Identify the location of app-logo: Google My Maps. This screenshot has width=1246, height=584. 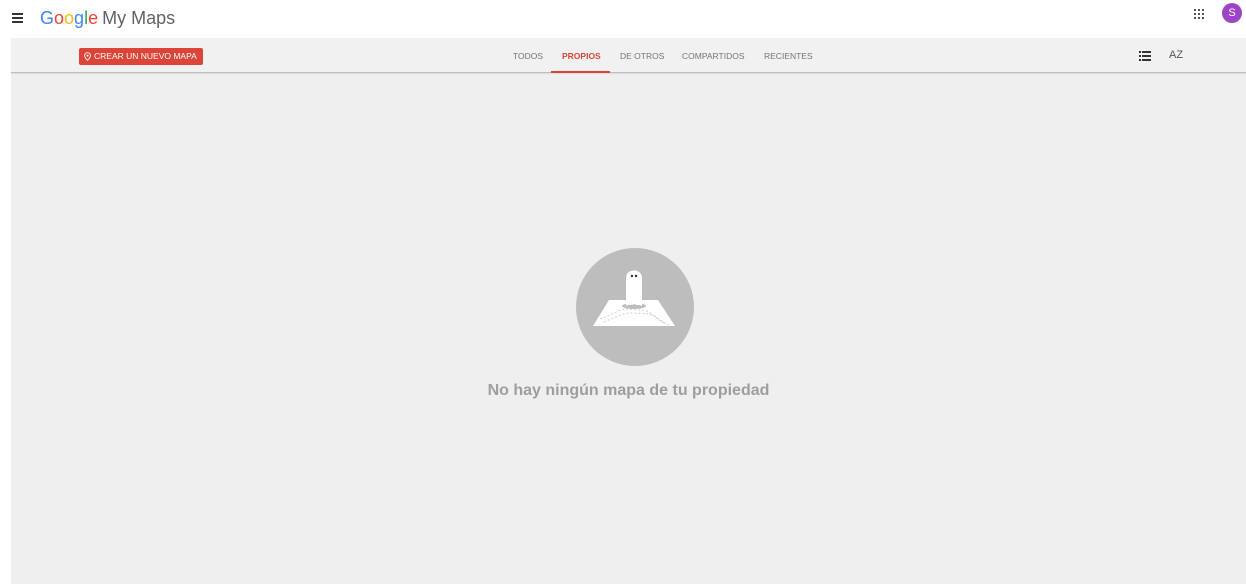
(107, 18).